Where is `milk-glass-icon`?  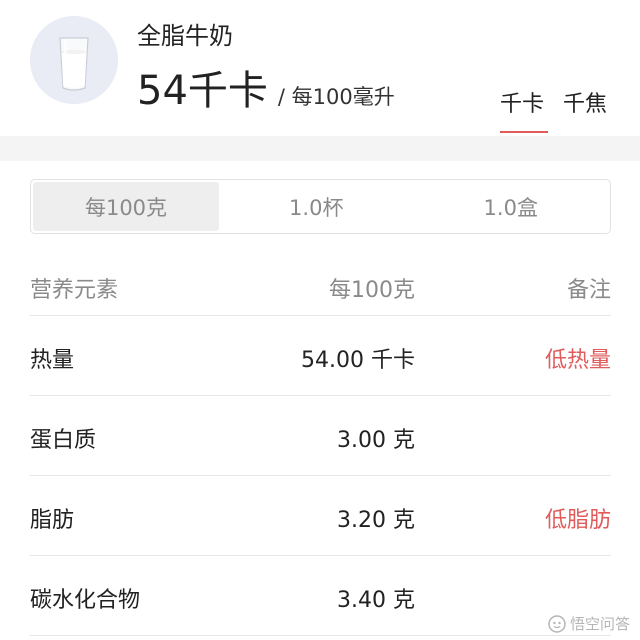
milk-glass-icon is located at coordinates (74, 60).